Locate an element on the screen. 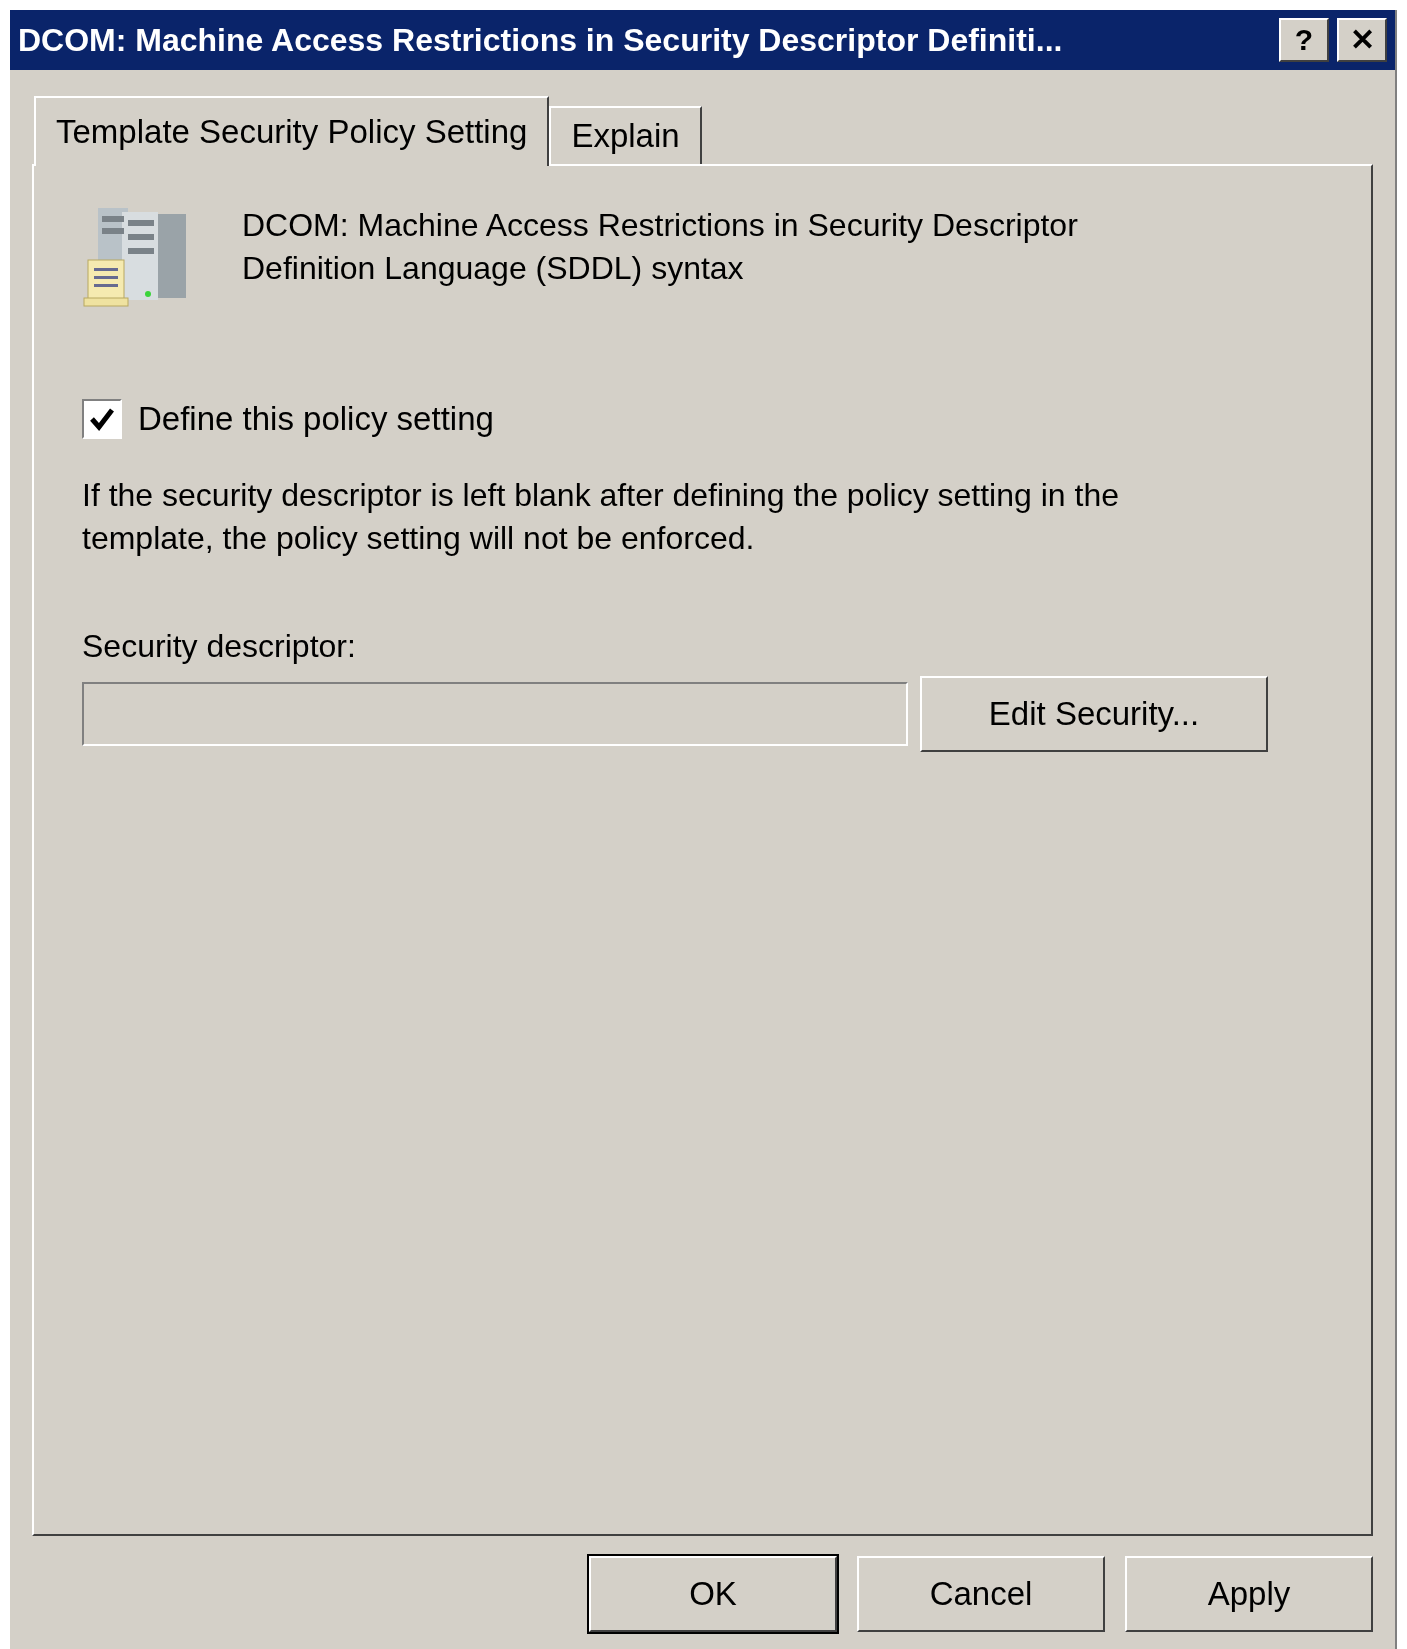 Image resolution: width=1407 pixels, height=1649 pixels. tab: Template Security Policy Setting is located at coordinates (292, 131).